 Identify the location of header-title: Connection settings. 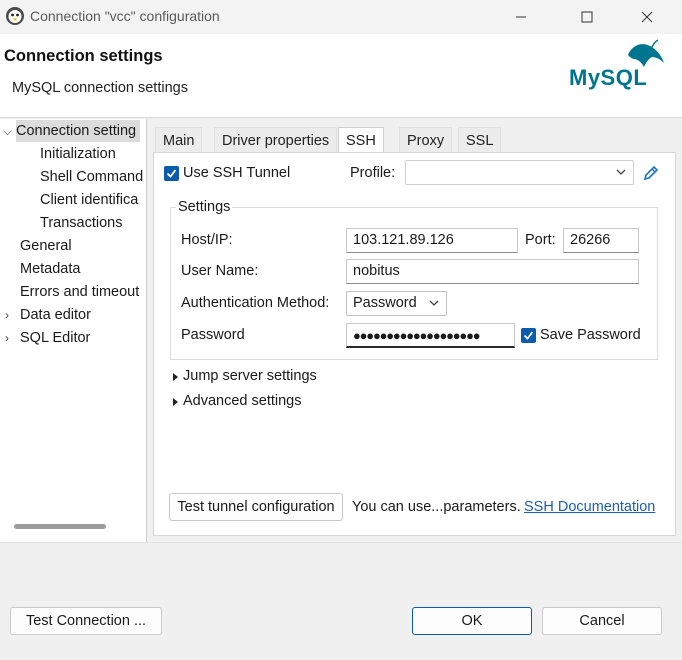
(83, 56).